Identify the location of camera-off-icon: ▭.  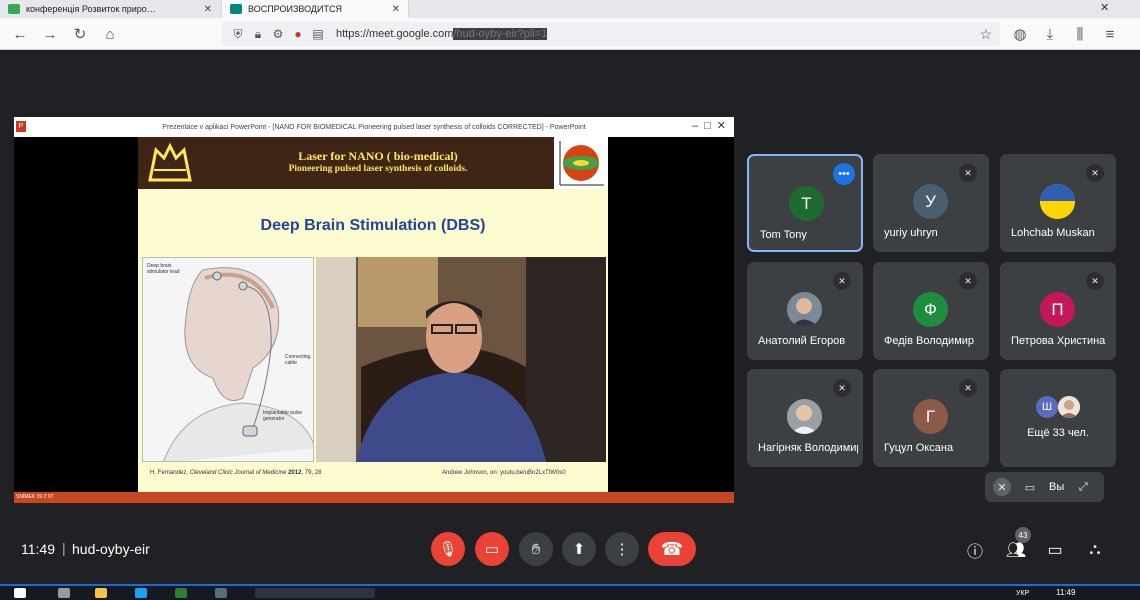
(1030, 487).